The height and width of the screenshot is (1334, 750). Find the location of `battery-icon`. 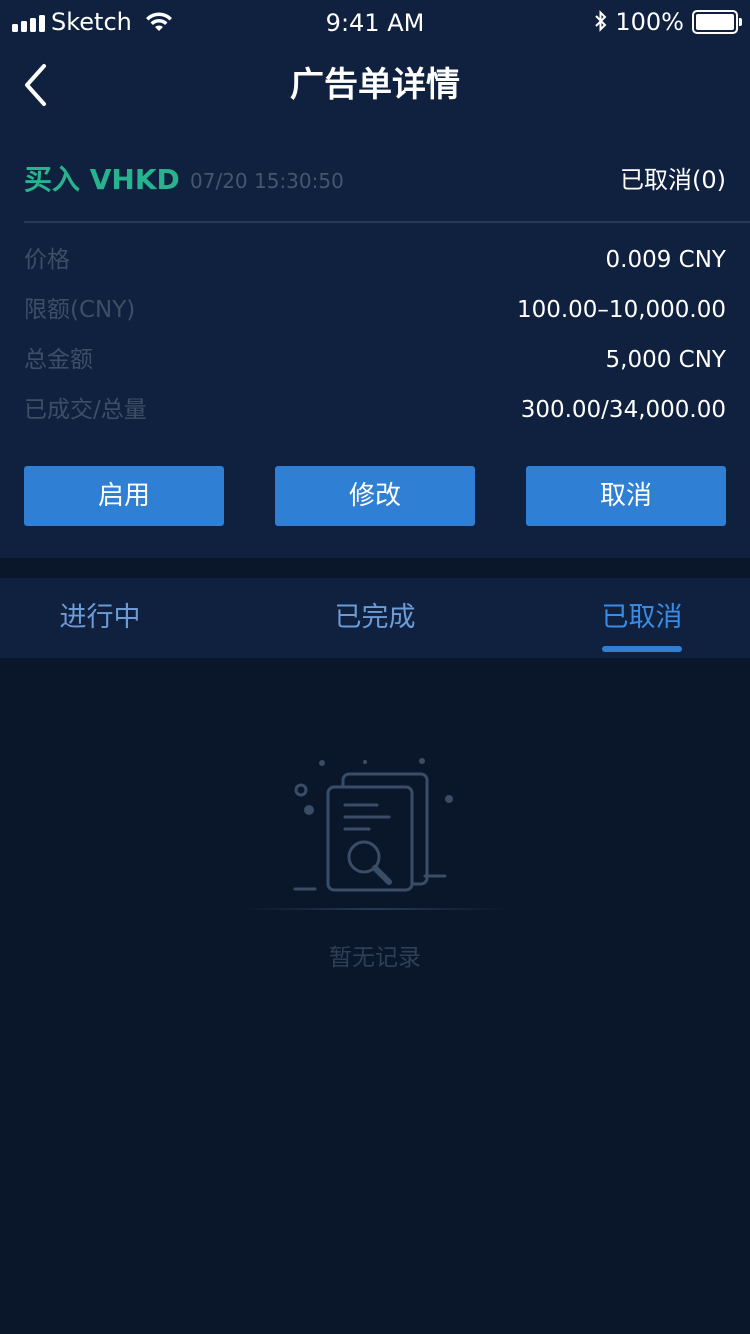

battery-icon is located at coordinates (717, 22).